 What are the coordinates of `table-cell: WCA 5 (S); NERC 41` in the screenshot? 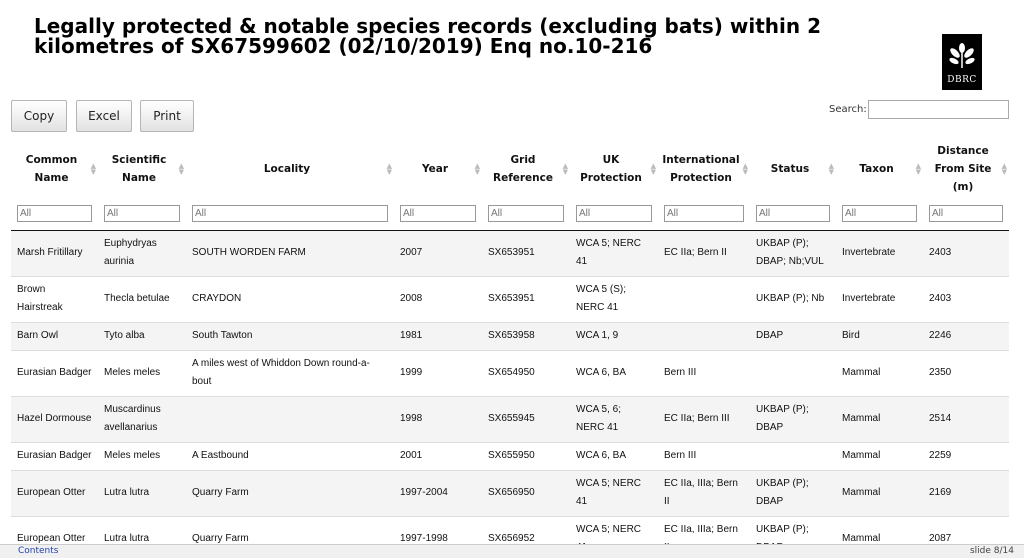 It's located at (614, 299).